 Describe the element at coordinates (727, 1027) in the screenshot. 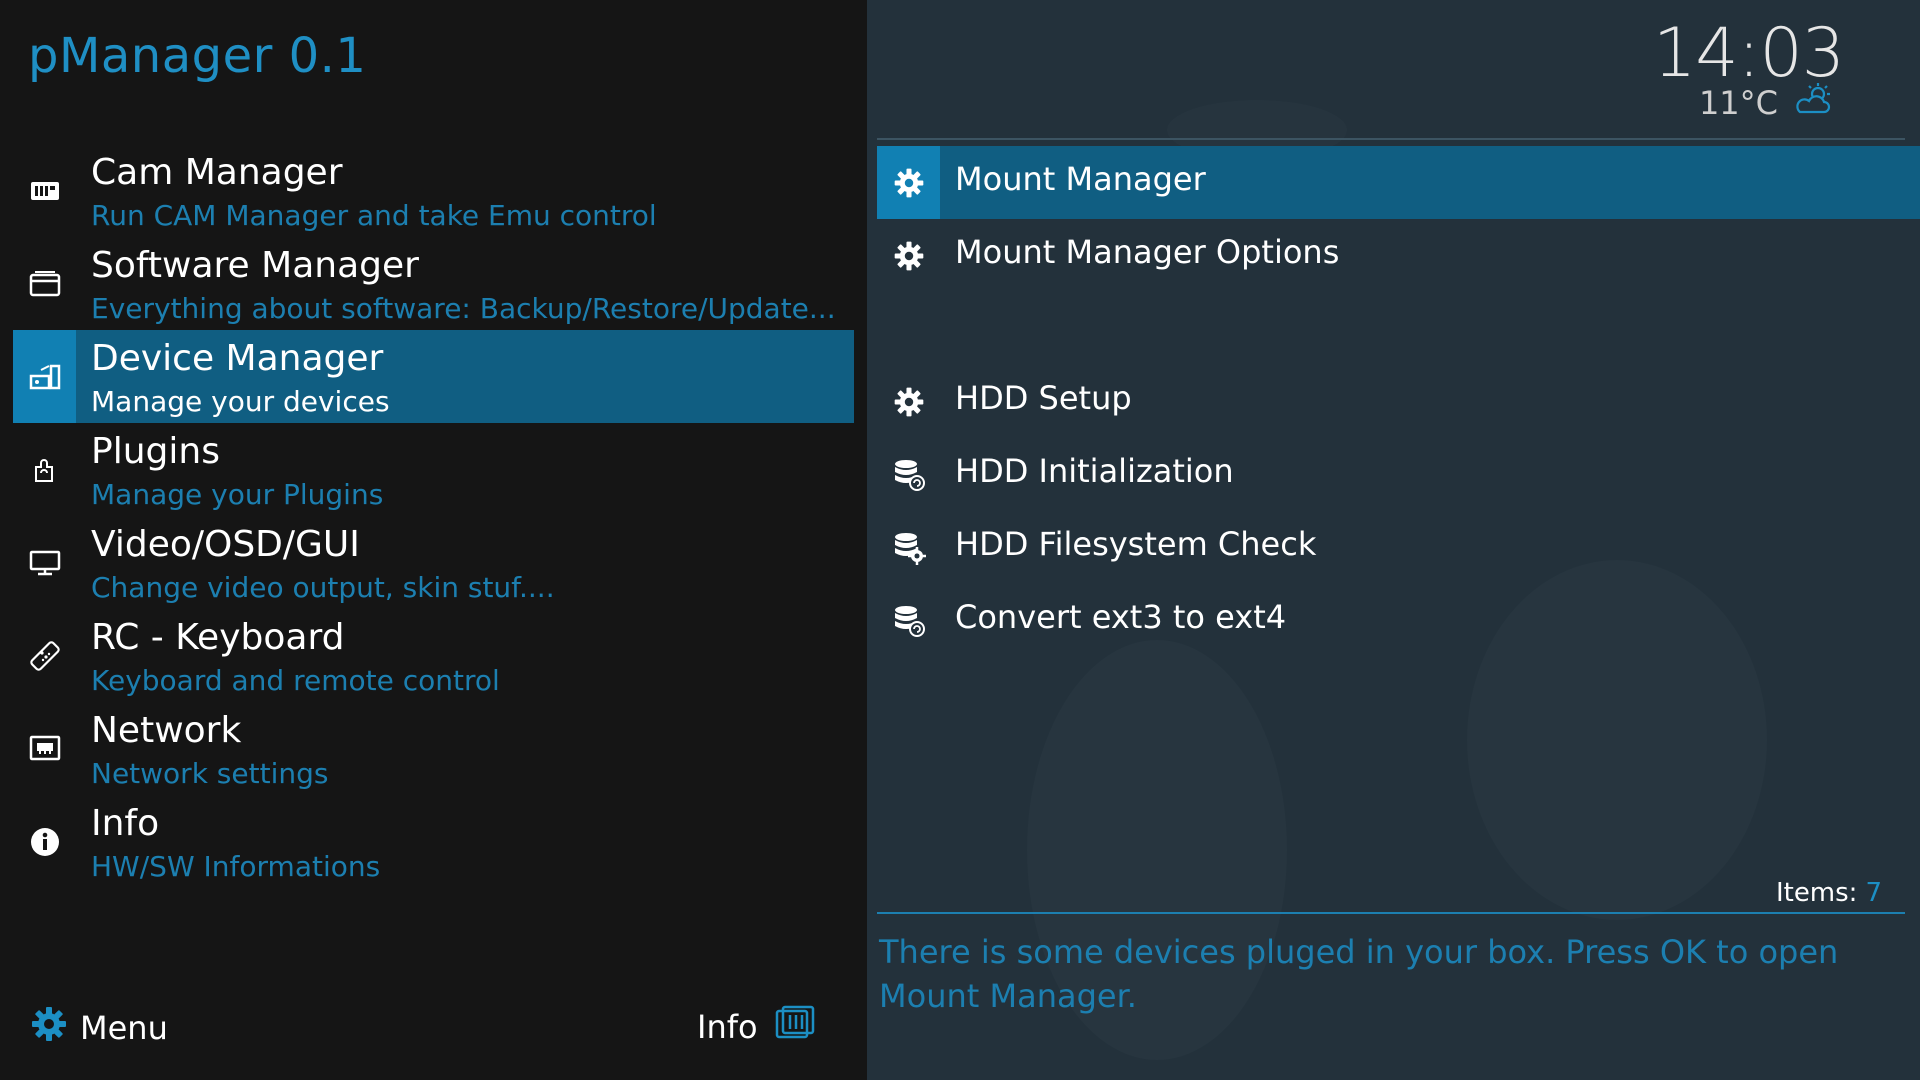

I see `info-label: Info` at that location.